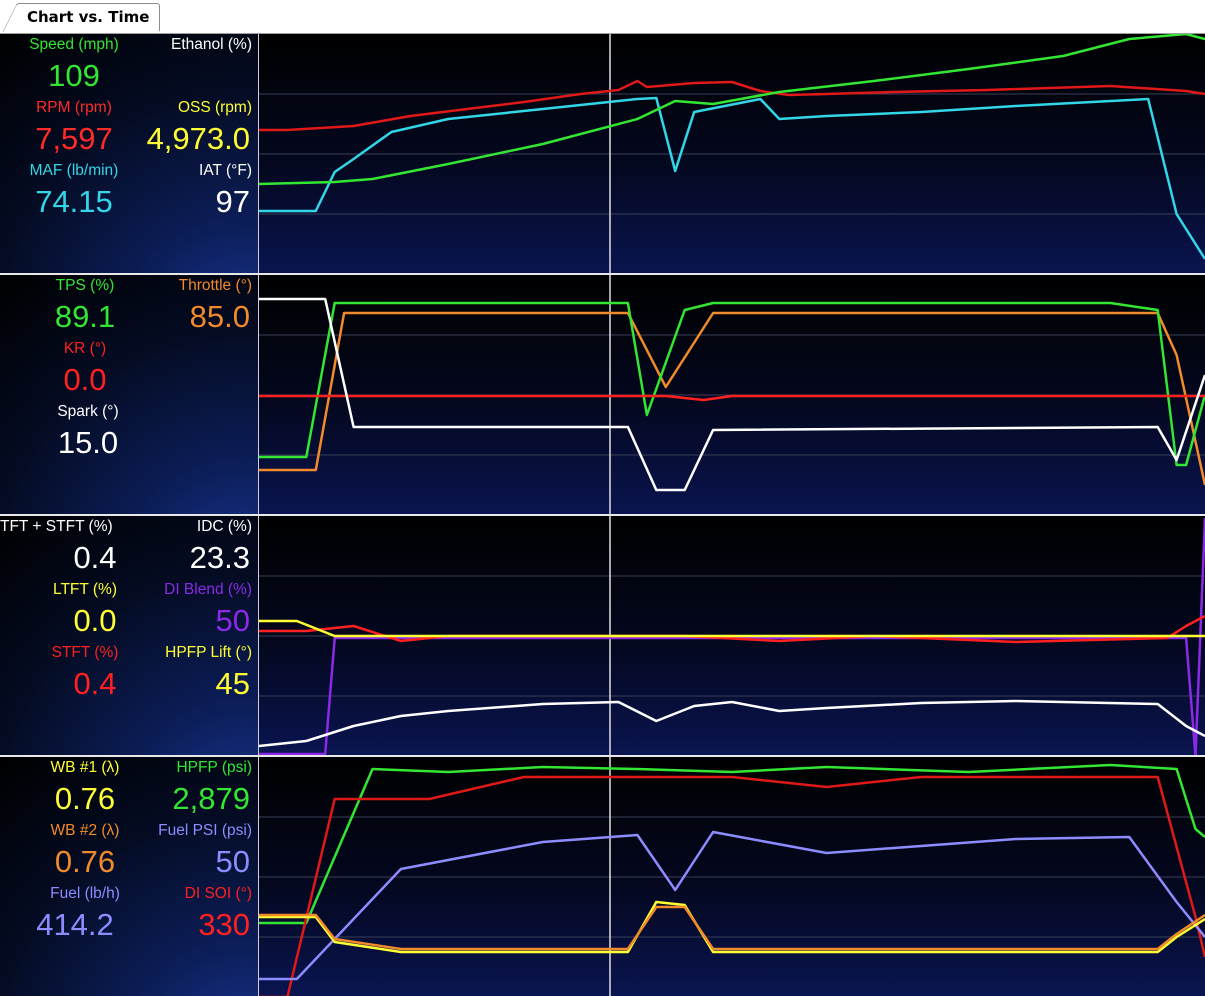 The image size is (1205, 996). I want to click on idc-label: IDC (%), so click(224, 526).